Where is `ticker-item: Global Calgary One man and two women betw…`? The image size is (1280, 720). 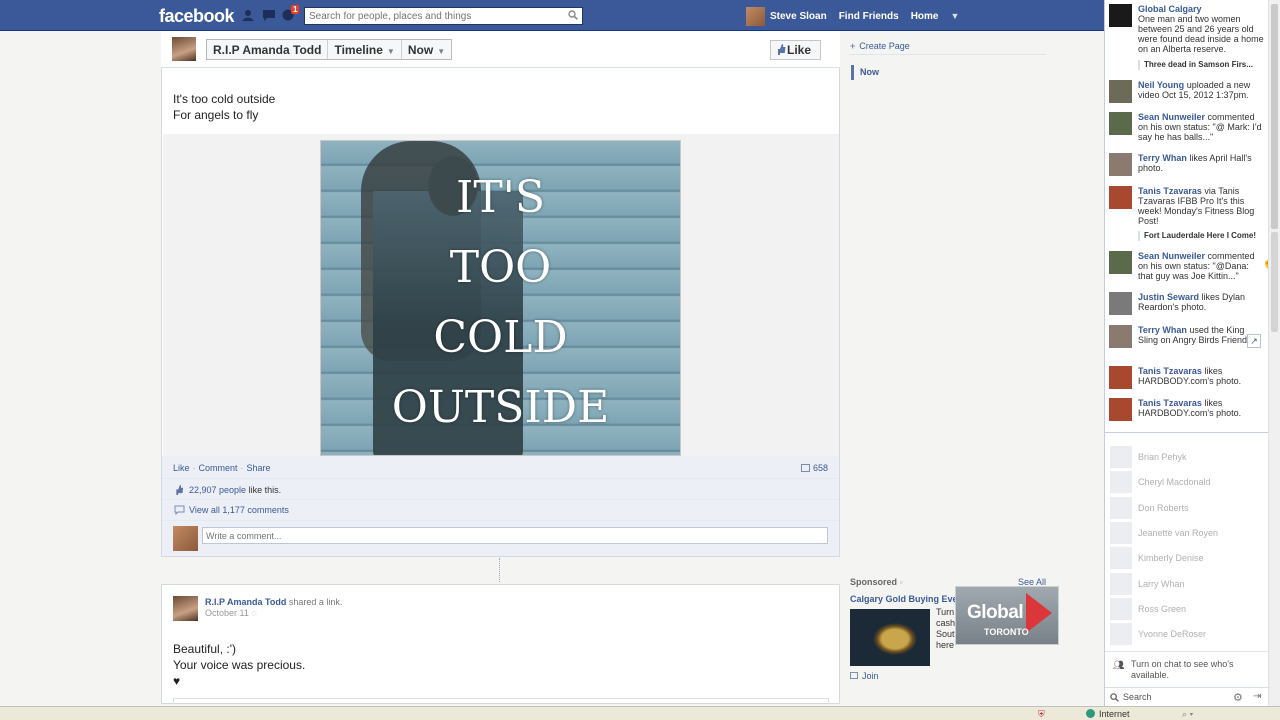
ticker-item: Global Calgary One man and two women betw… is located at coordinates (1187, 39).